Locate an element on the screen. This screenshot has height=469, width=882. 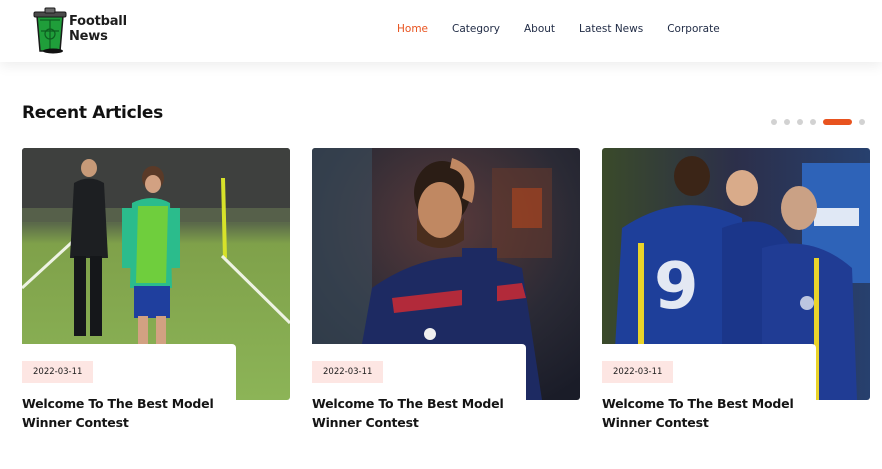
nav-about: About is located at coordinates (539, 29).